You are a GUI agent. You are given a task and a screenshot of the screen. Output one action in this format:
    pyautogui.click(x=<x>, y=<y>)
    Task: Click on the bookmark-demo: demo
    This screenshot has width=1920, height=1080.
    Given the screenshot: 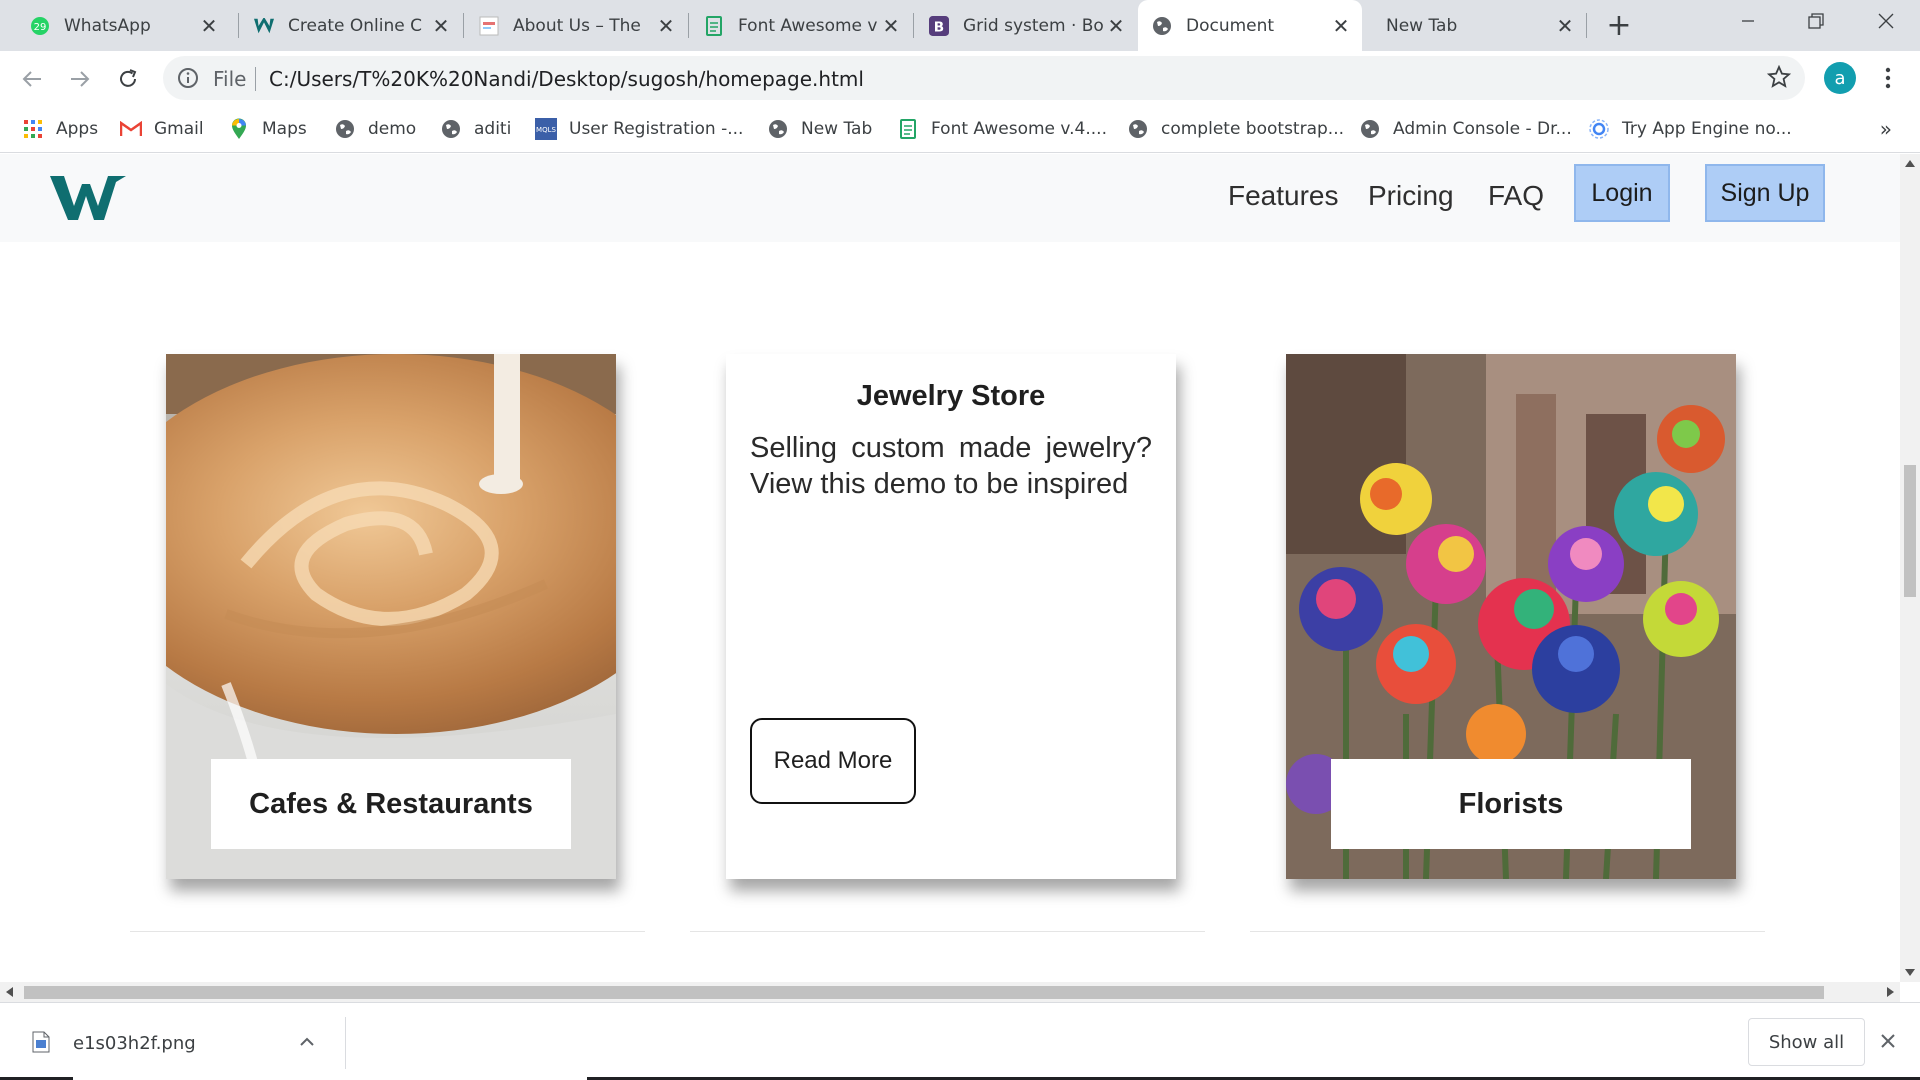 What is the action you would take?
    pyautogui.click(x=375, y=129)
    